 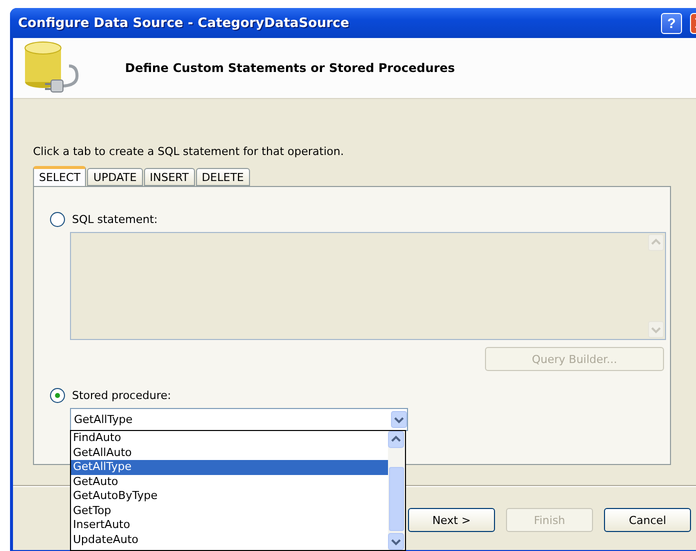 I want to click on instruction-text: Click a tab to create a SQL statement for that operation., so click(x=189, y=151).